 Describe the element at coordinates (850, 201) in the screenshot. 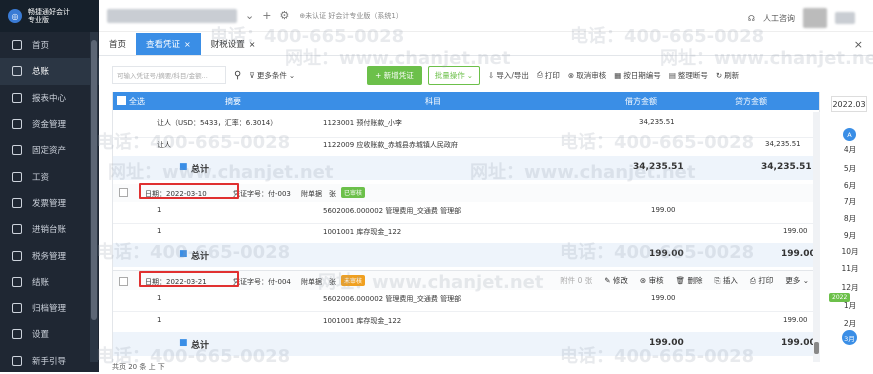

I see `month-item: 7月` at that location.